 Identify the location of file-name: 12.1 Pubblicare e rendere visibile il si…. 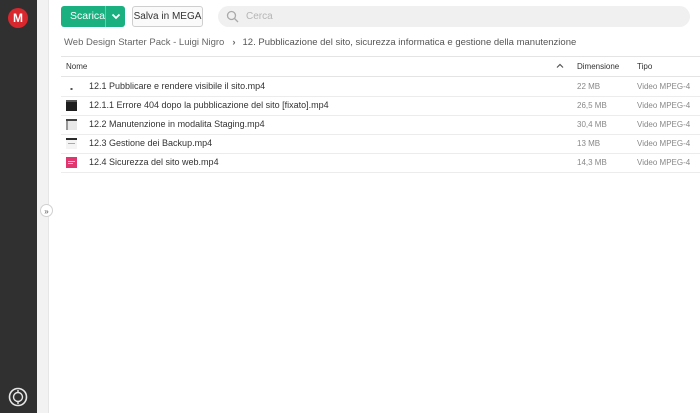
(177, 86).